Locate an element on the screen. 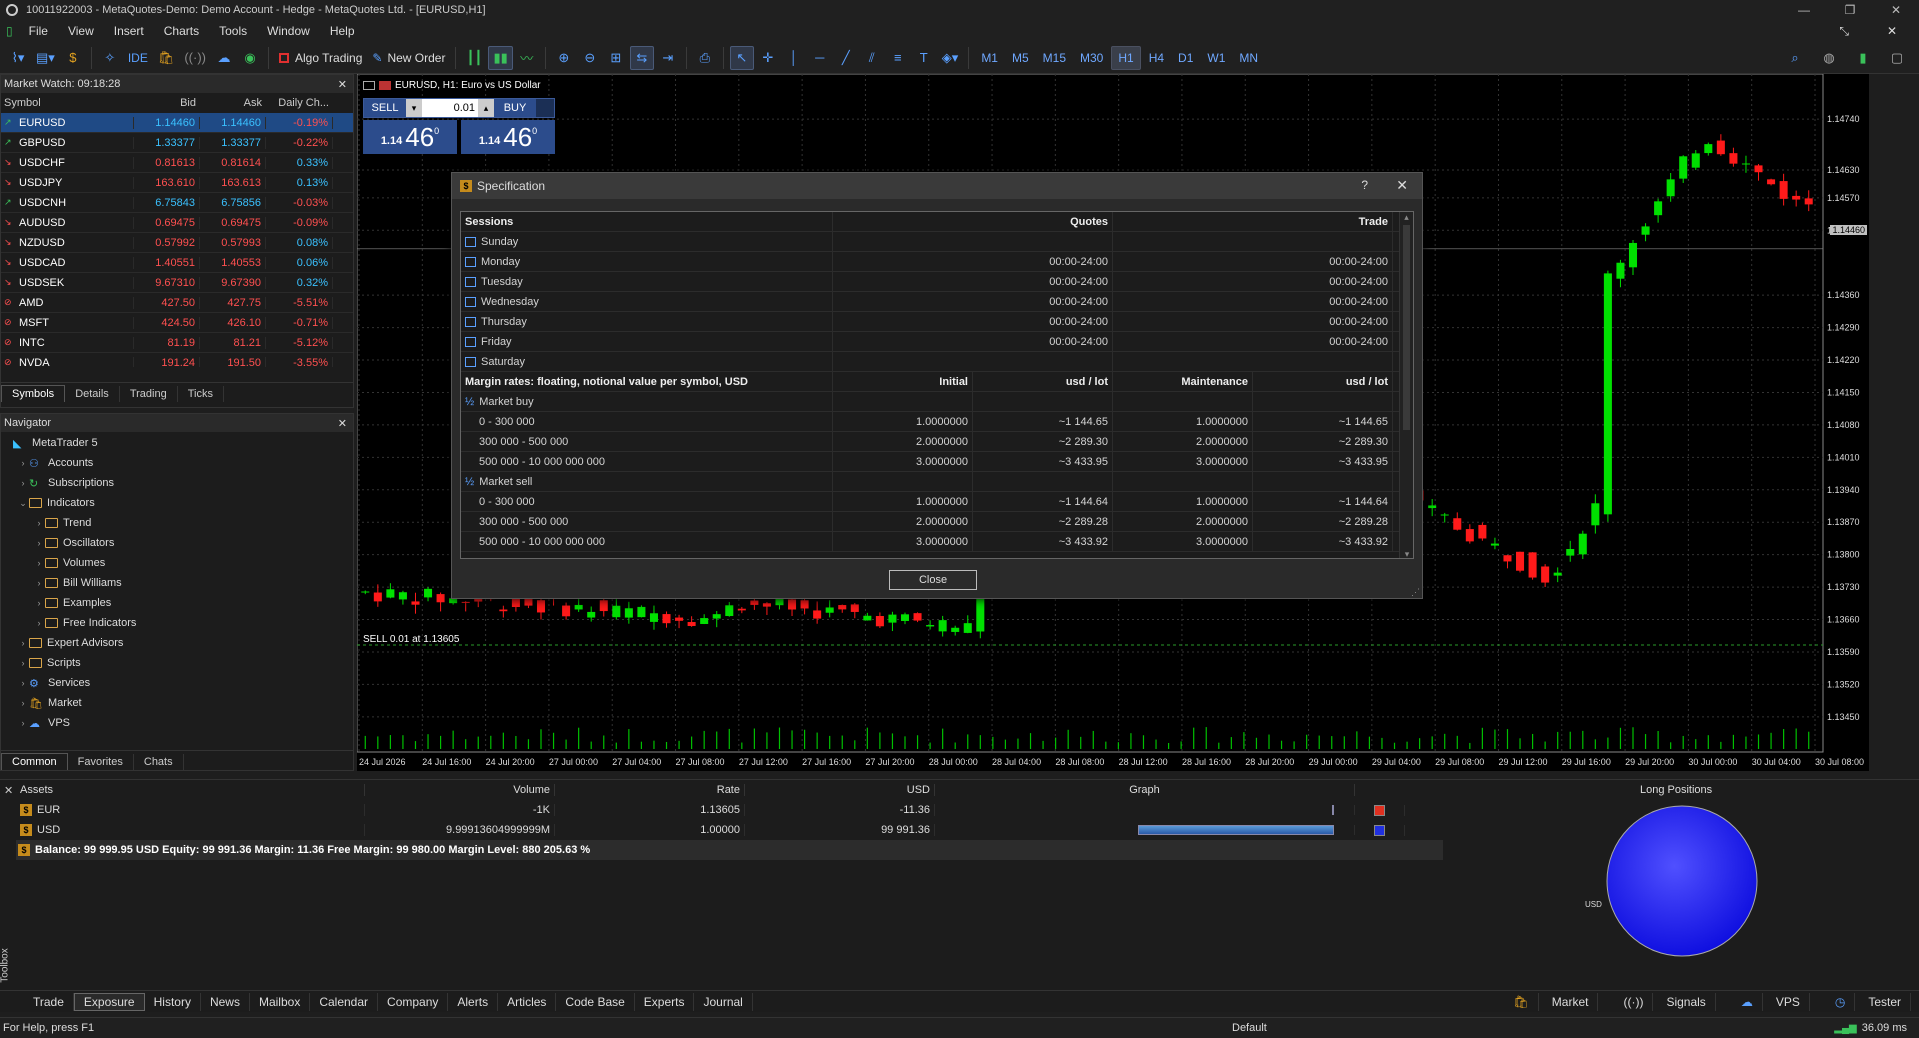 The image size is (1919, 1038). maximize-button: ❐ is located at coordinates (1850, 10).